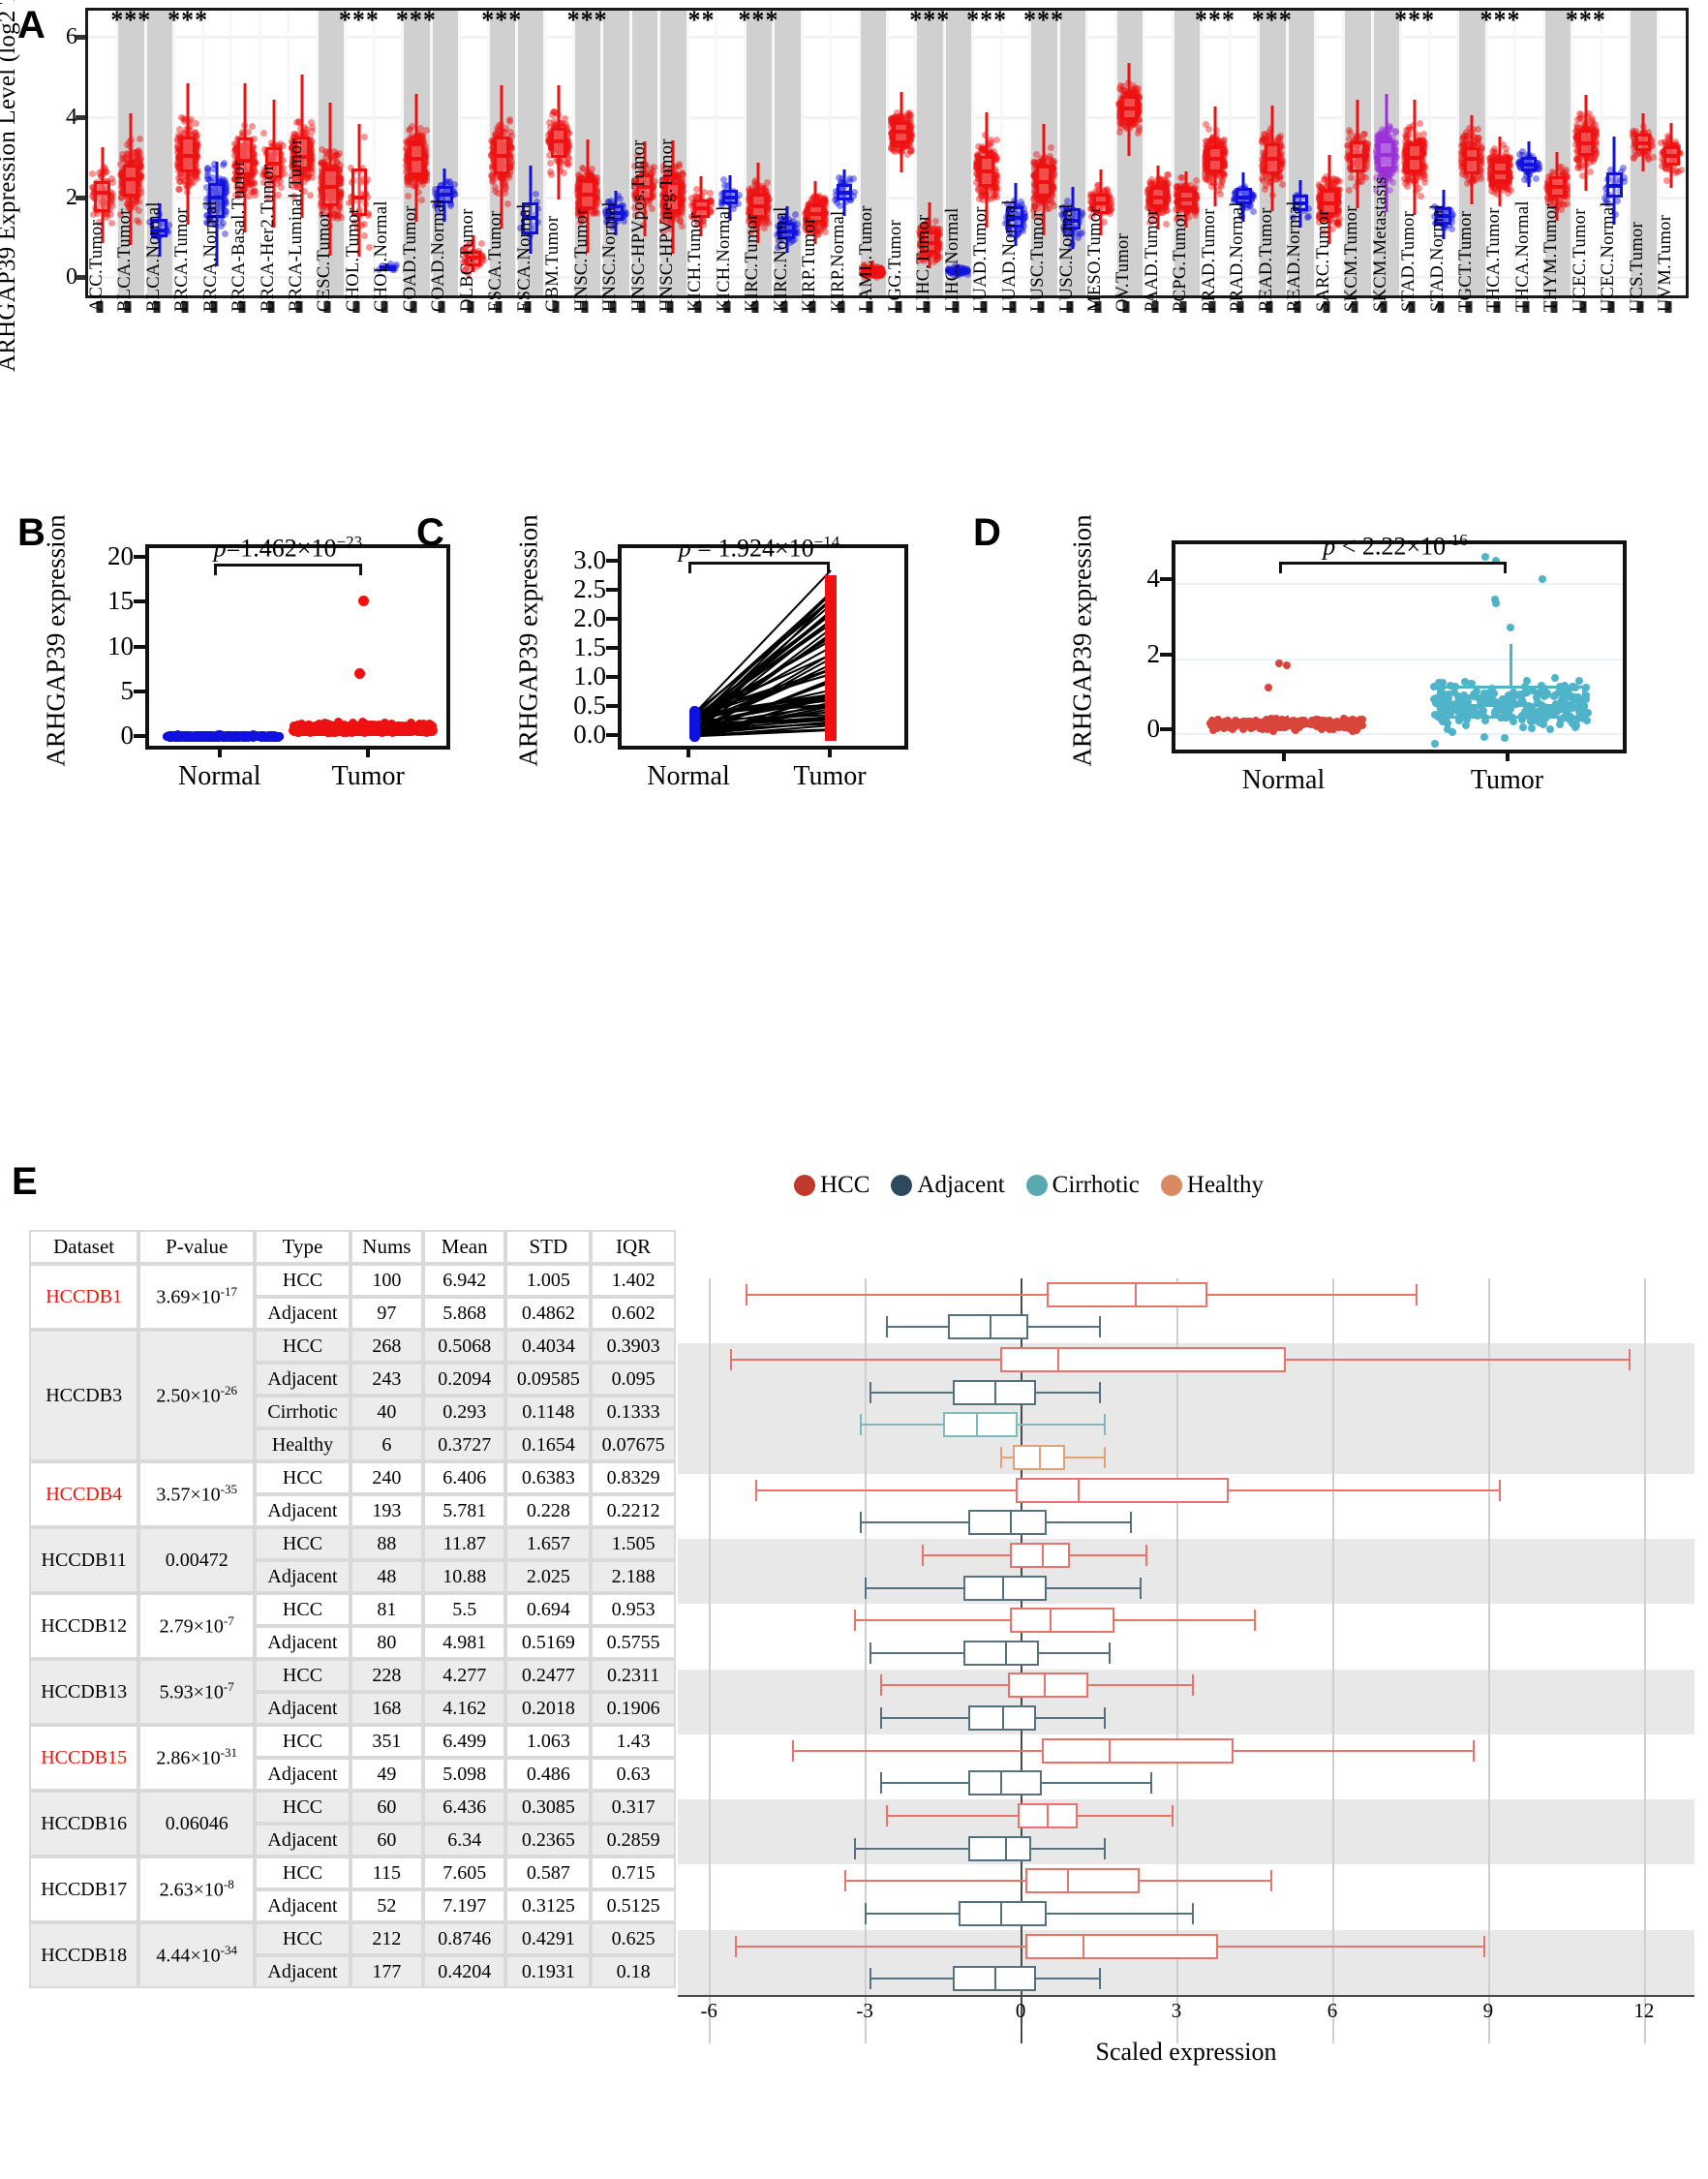 This screenshot has height=2179, width=1708. I want to click on y-tick-label: 2, so click(72, 197).